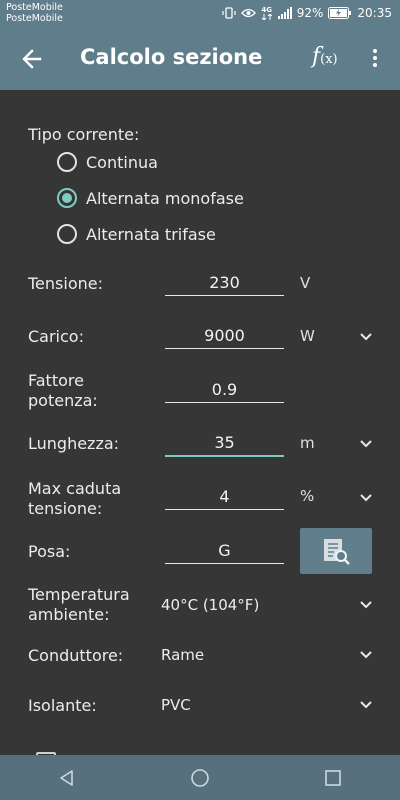  I want to click on max-drop-unit-select: %, so click(307, 496).